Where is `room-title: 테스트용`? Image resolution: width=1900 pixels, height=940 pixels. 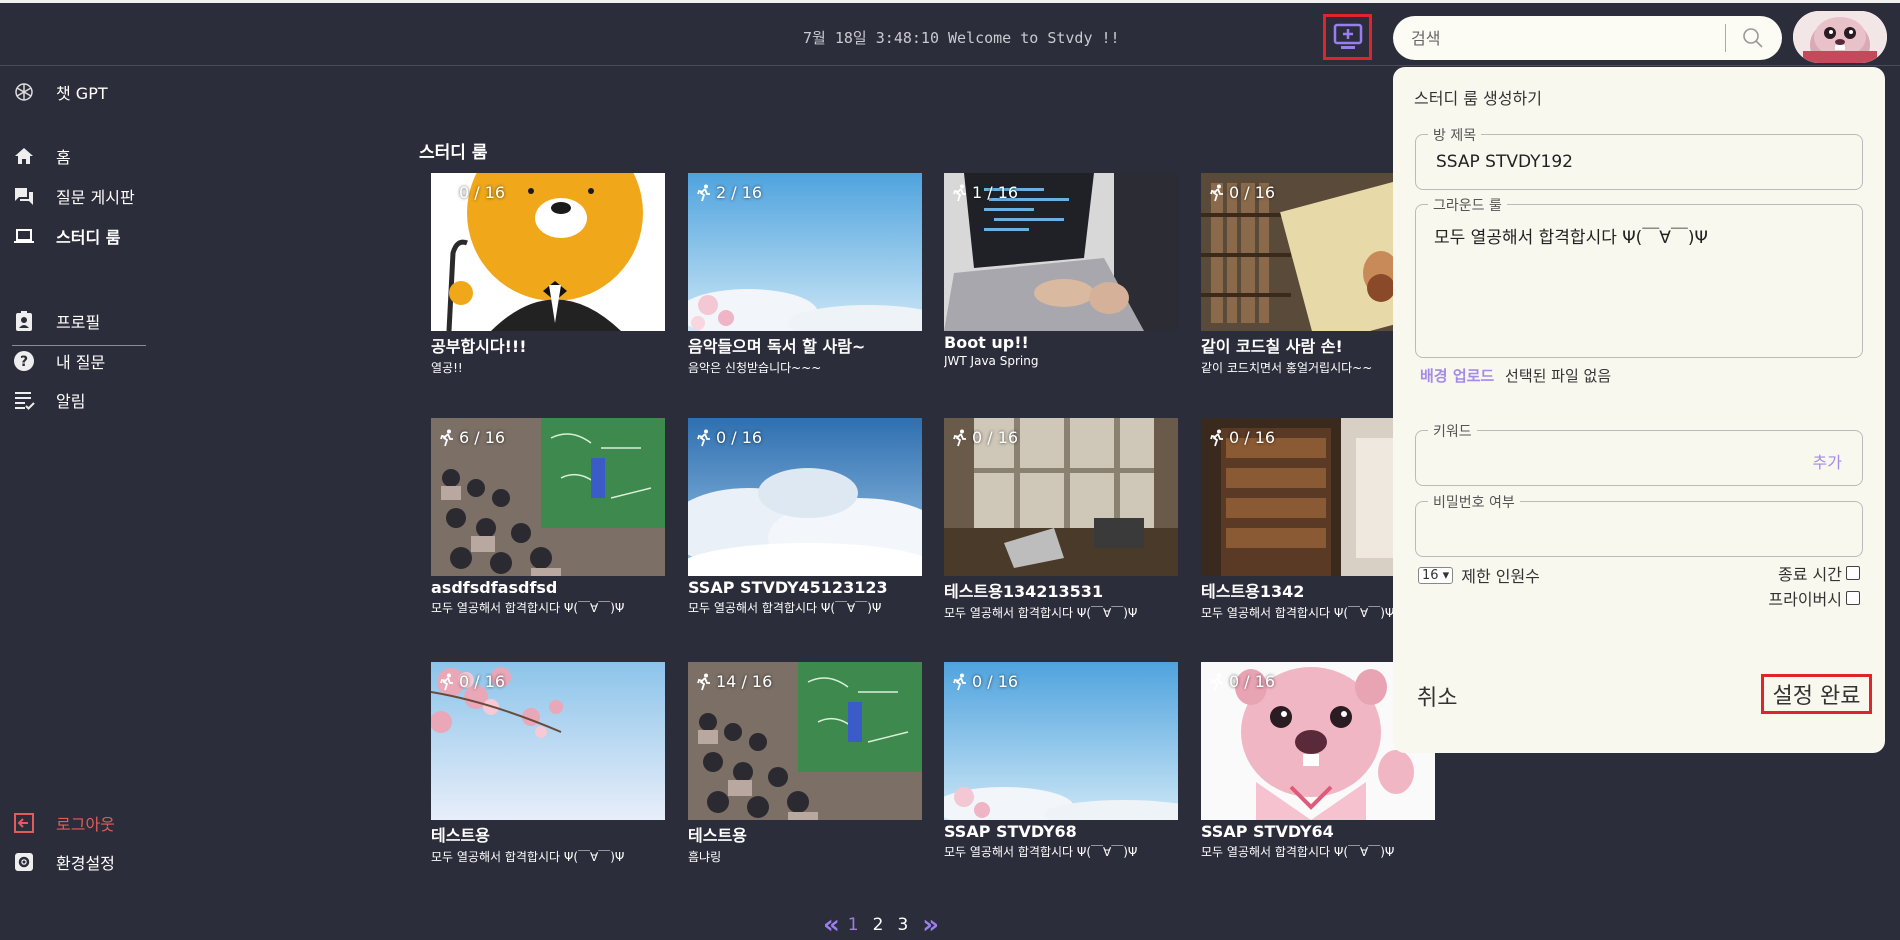
room-title: 테스트용 is located at coordinates (460, 835).